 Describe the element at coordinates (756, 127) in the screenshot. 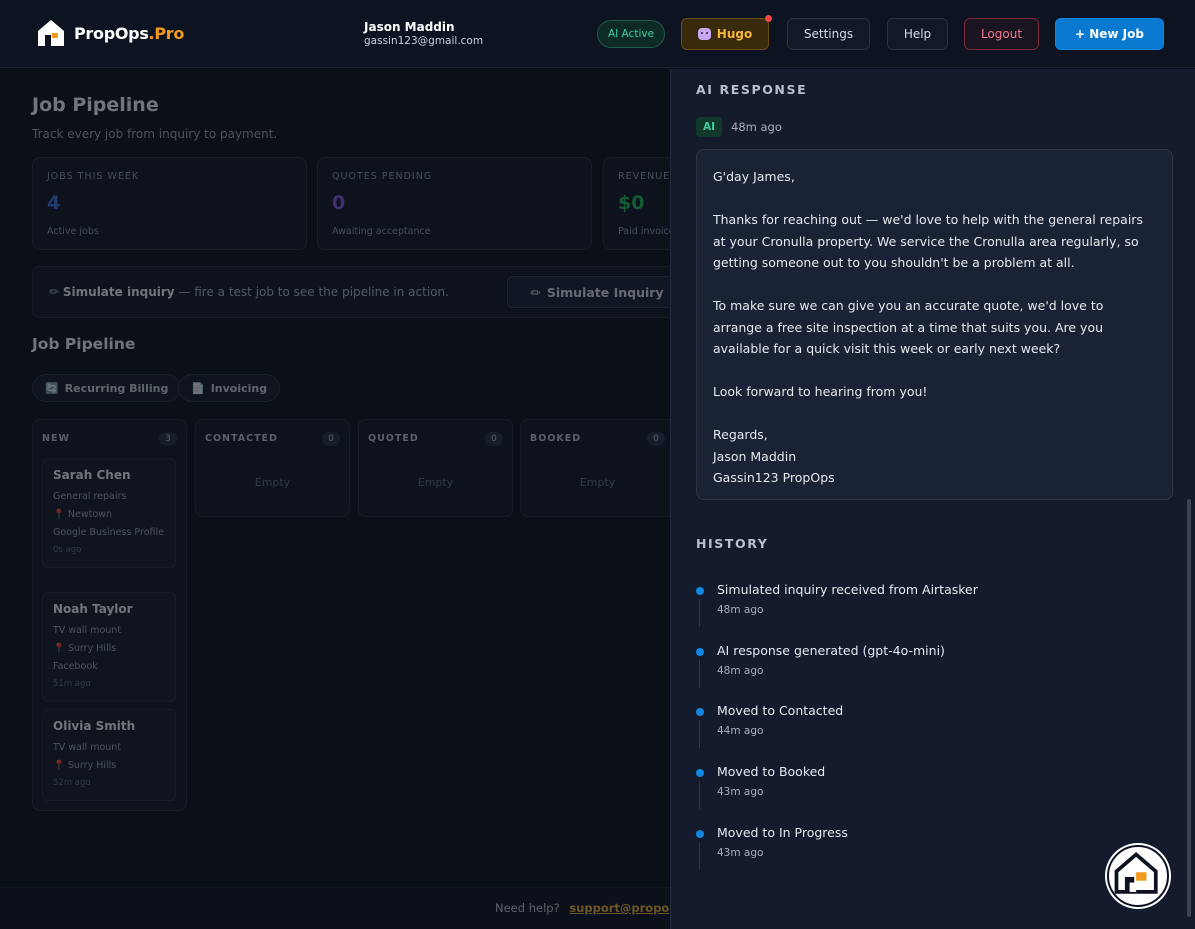

I see `ai-response-time: 48m ago` at that location.